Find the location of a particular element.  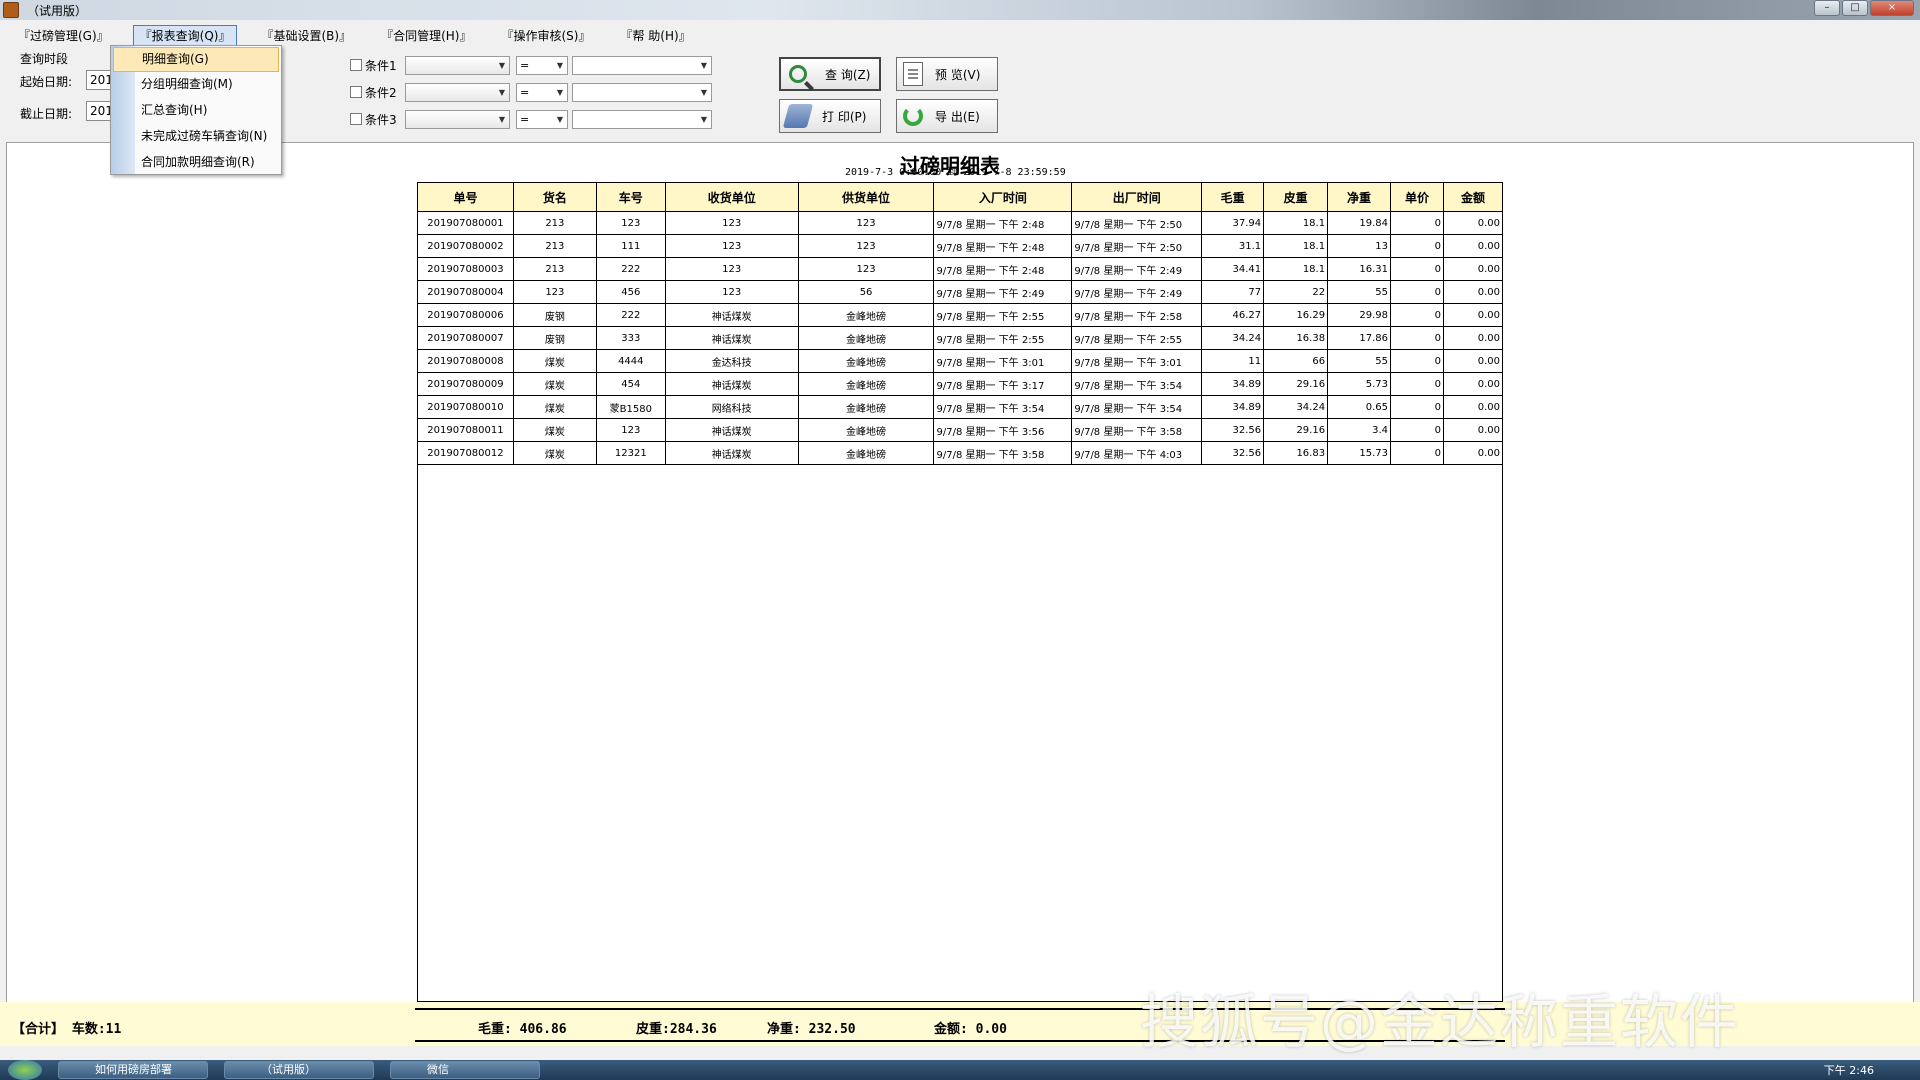

menu-contract: 『合同管理(H)』 is located at coordinates (426, 35).